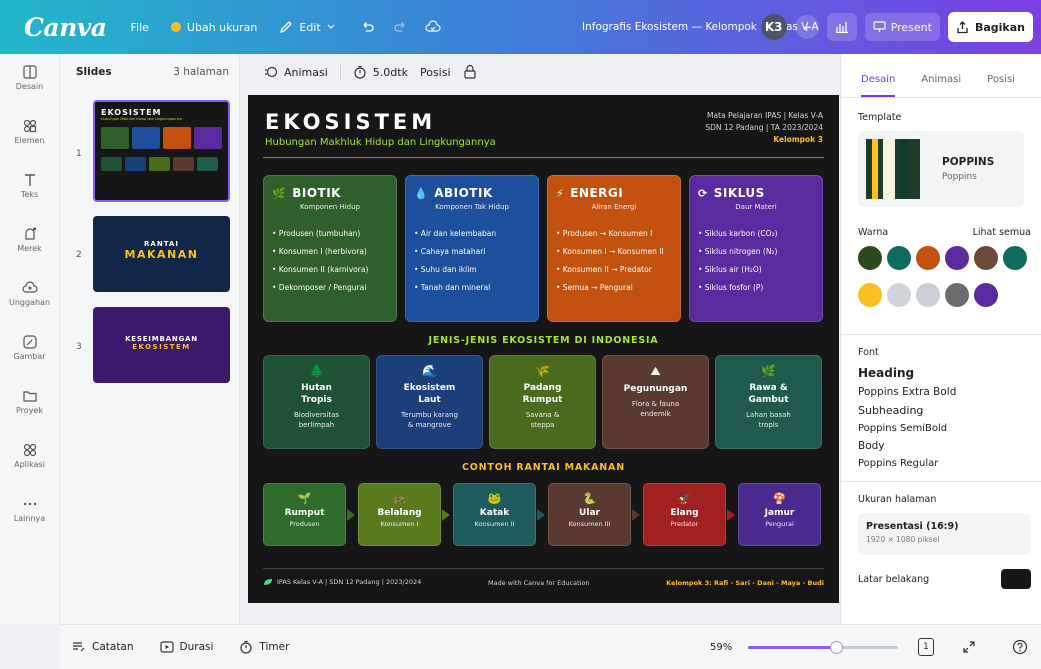  What do you see at coordinates (307, 27) in the screenshot?
I see `edit-menu: Edit` at bounding box center [307, 27].